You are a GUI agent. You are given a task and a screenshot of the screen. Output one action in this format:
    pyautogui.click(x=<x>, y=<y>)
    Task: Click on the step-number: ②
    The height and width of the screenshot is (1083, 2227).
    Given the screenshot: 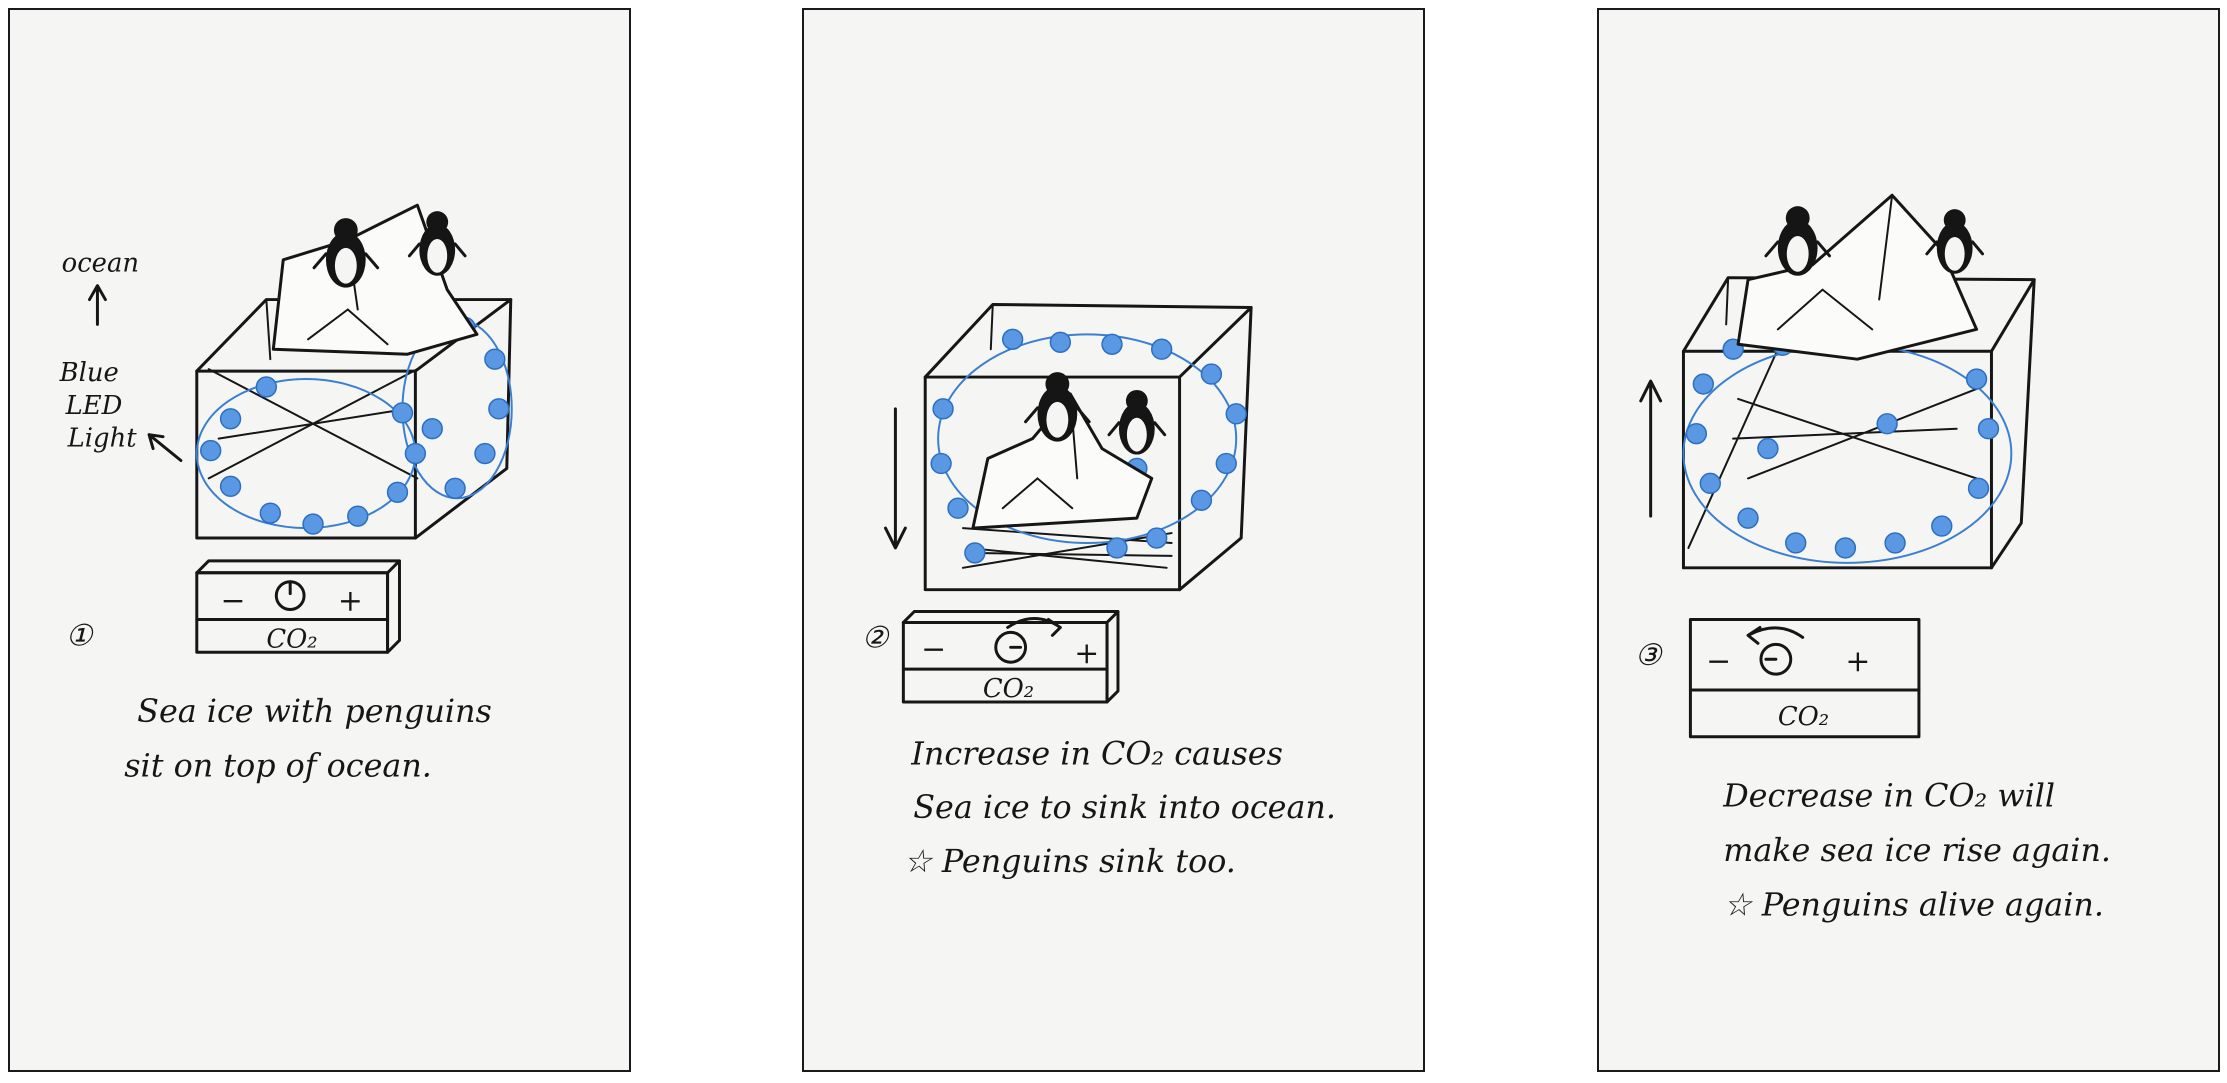 What is the action you would take?
    pyautogui.click(x=876, y=637)
    